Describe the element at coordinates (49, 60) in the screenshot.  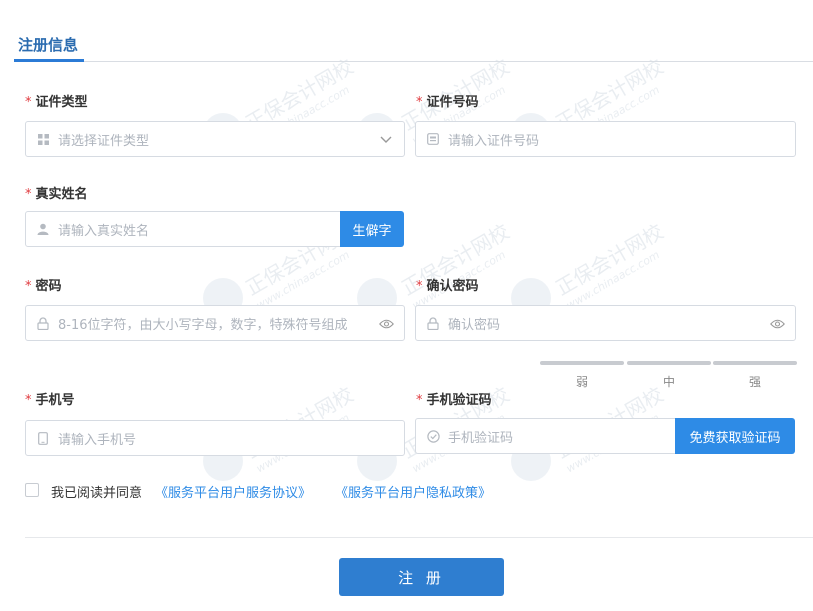
I see `section-title-underline` at that location.